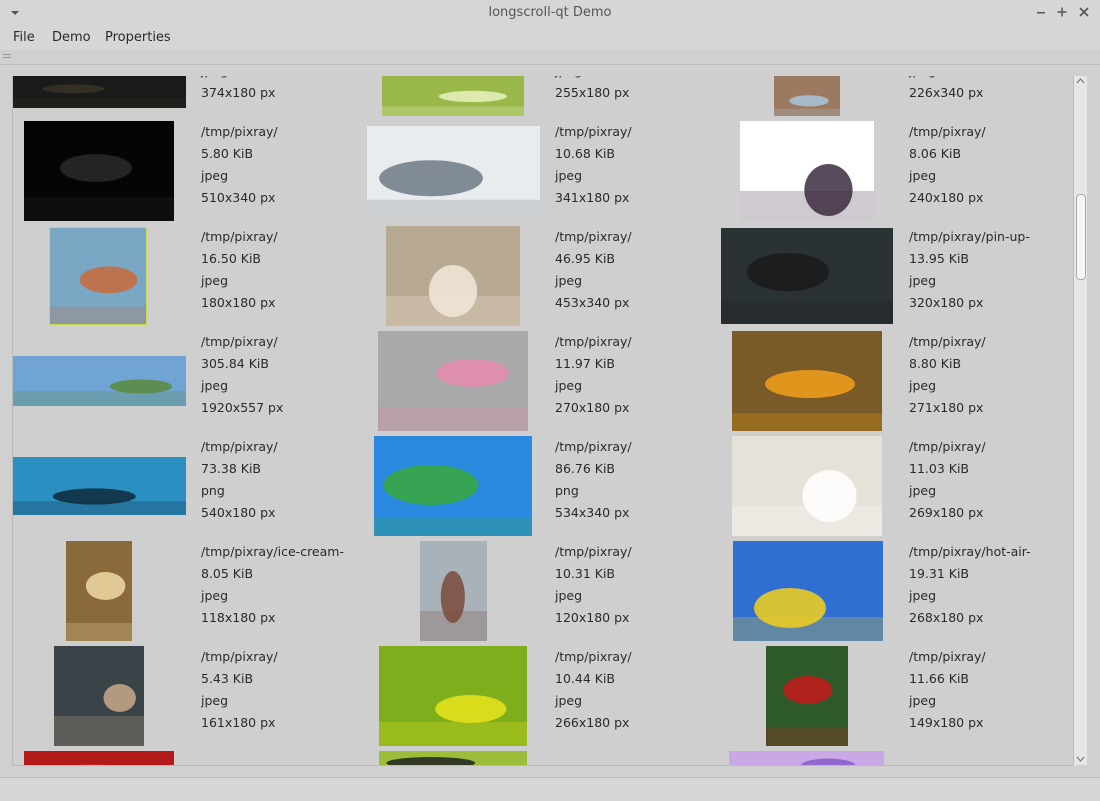 The height and width of the screenshot is (801, 1100). Describe the element at coordinates (238, 617) in the screenshot. I see `image-dimensions: 118x180 px` at that location.